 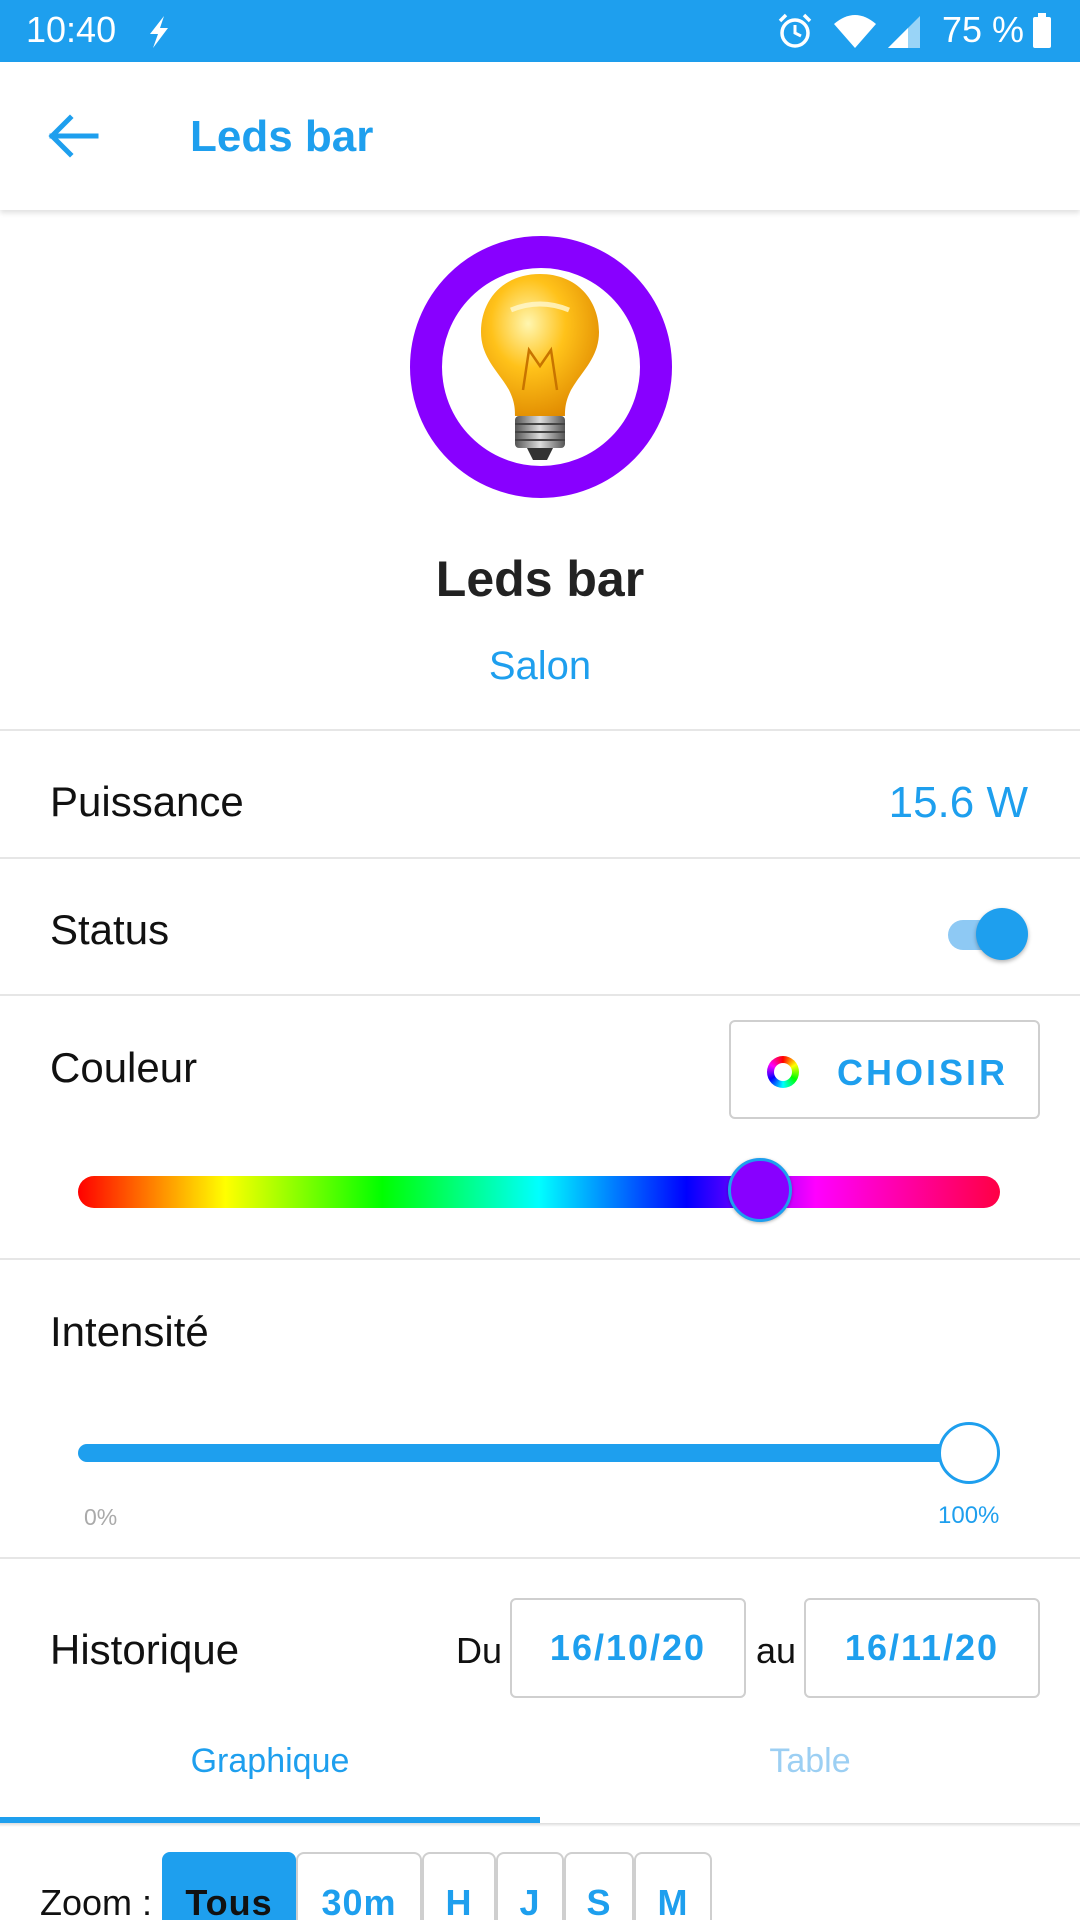 I want to click on color-wheel-icon, so click(x=783, y=1072).